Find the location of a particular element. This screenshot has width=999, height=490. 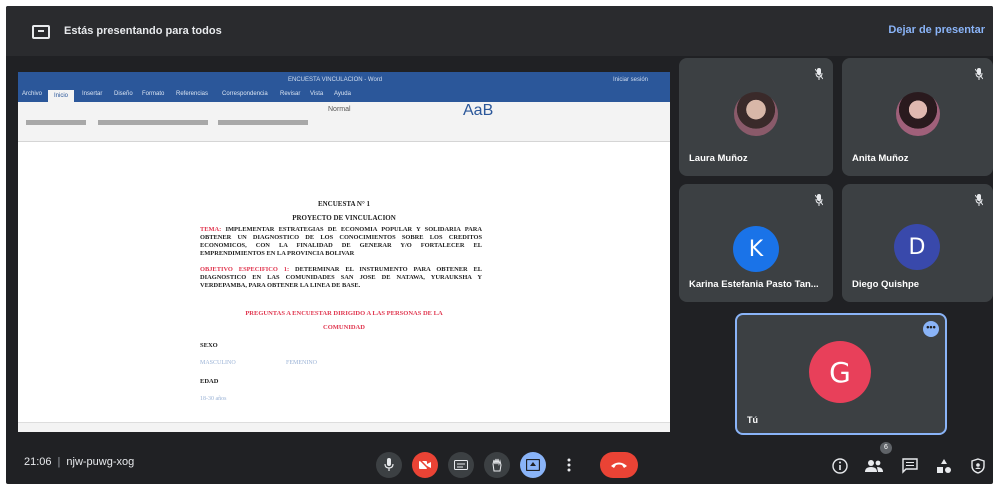

people-button is located at coordinates (874, 466).